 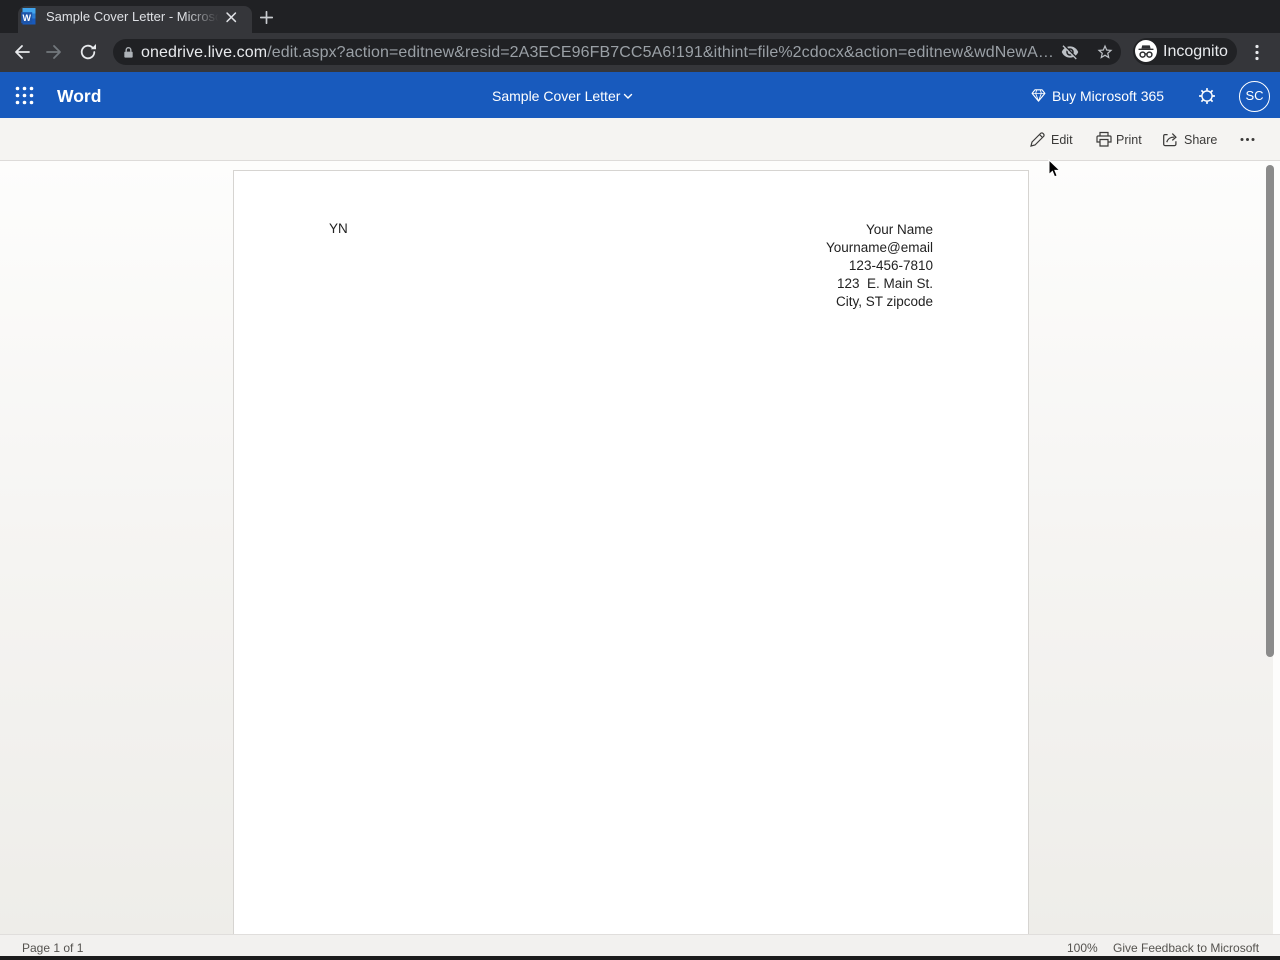 What do you see at coordinates (26, 18) in the screenshot?
I see `svg-text: W` at bounding box center [26, 18].